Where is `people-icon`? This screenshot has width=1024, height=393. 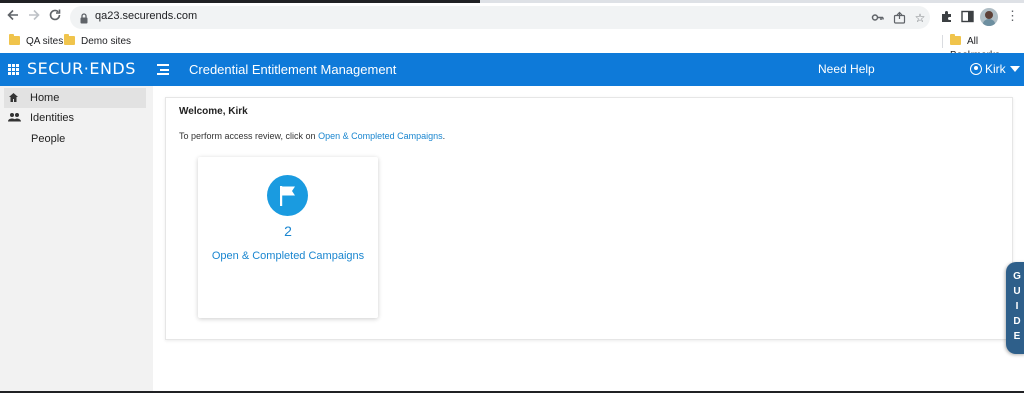
people-icon is located at coordinates (14, 118).